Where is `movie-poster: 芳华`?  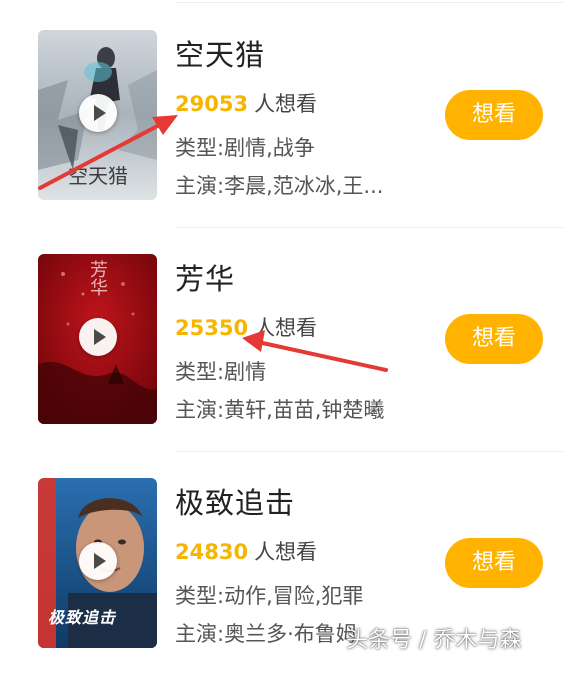
movie-poster: 芳华 is located at coordinates (97, 339).